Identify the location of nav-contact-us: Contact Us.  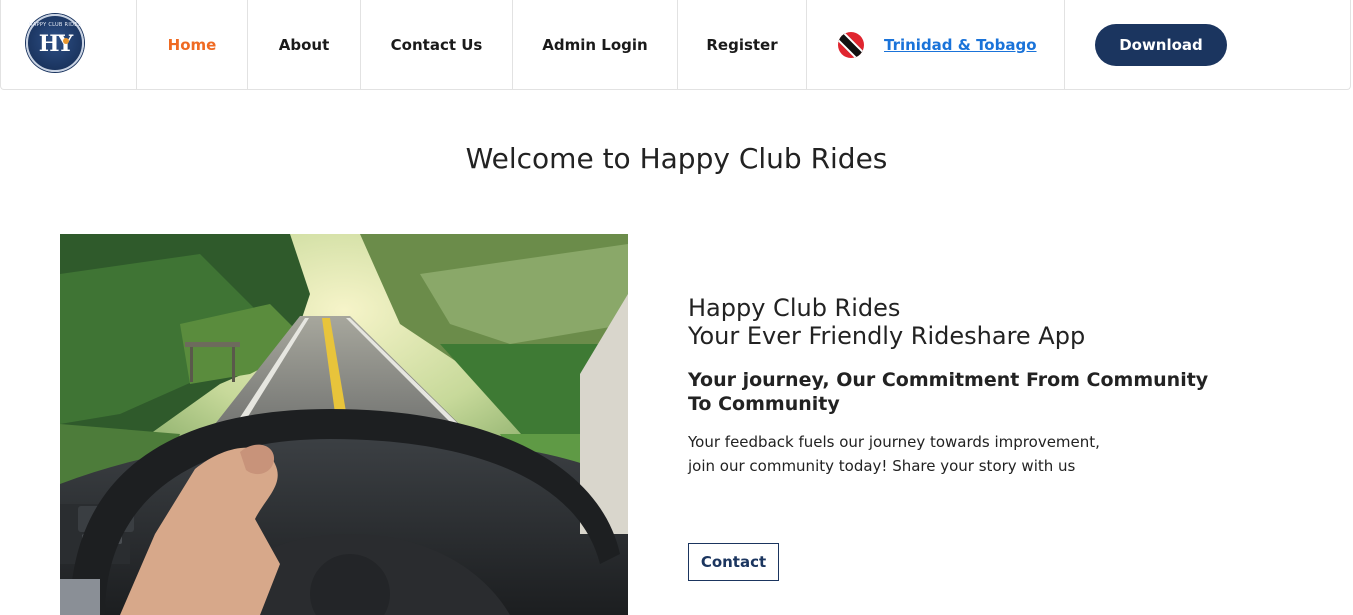
(437, 44).